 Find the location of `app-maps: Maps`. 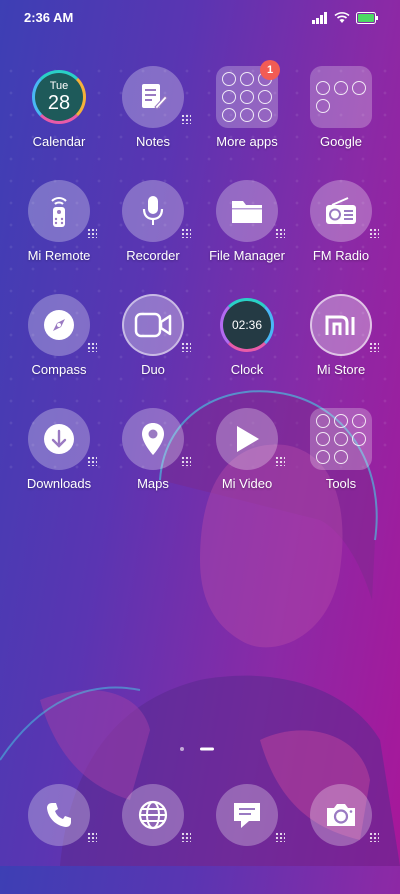

app-maps: Maps is located at coordinates (153, 463).